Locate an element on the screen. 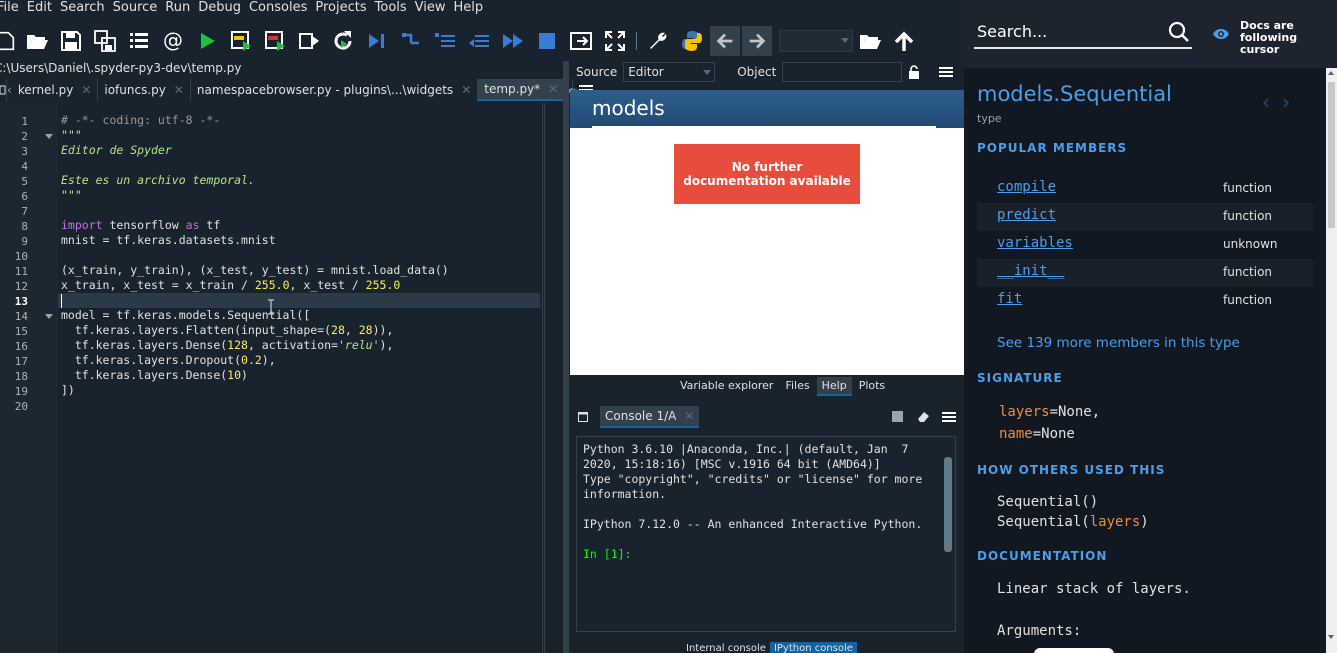 The image size is (1337, 653). browse-directory-button is located at coordinates (870, 41).